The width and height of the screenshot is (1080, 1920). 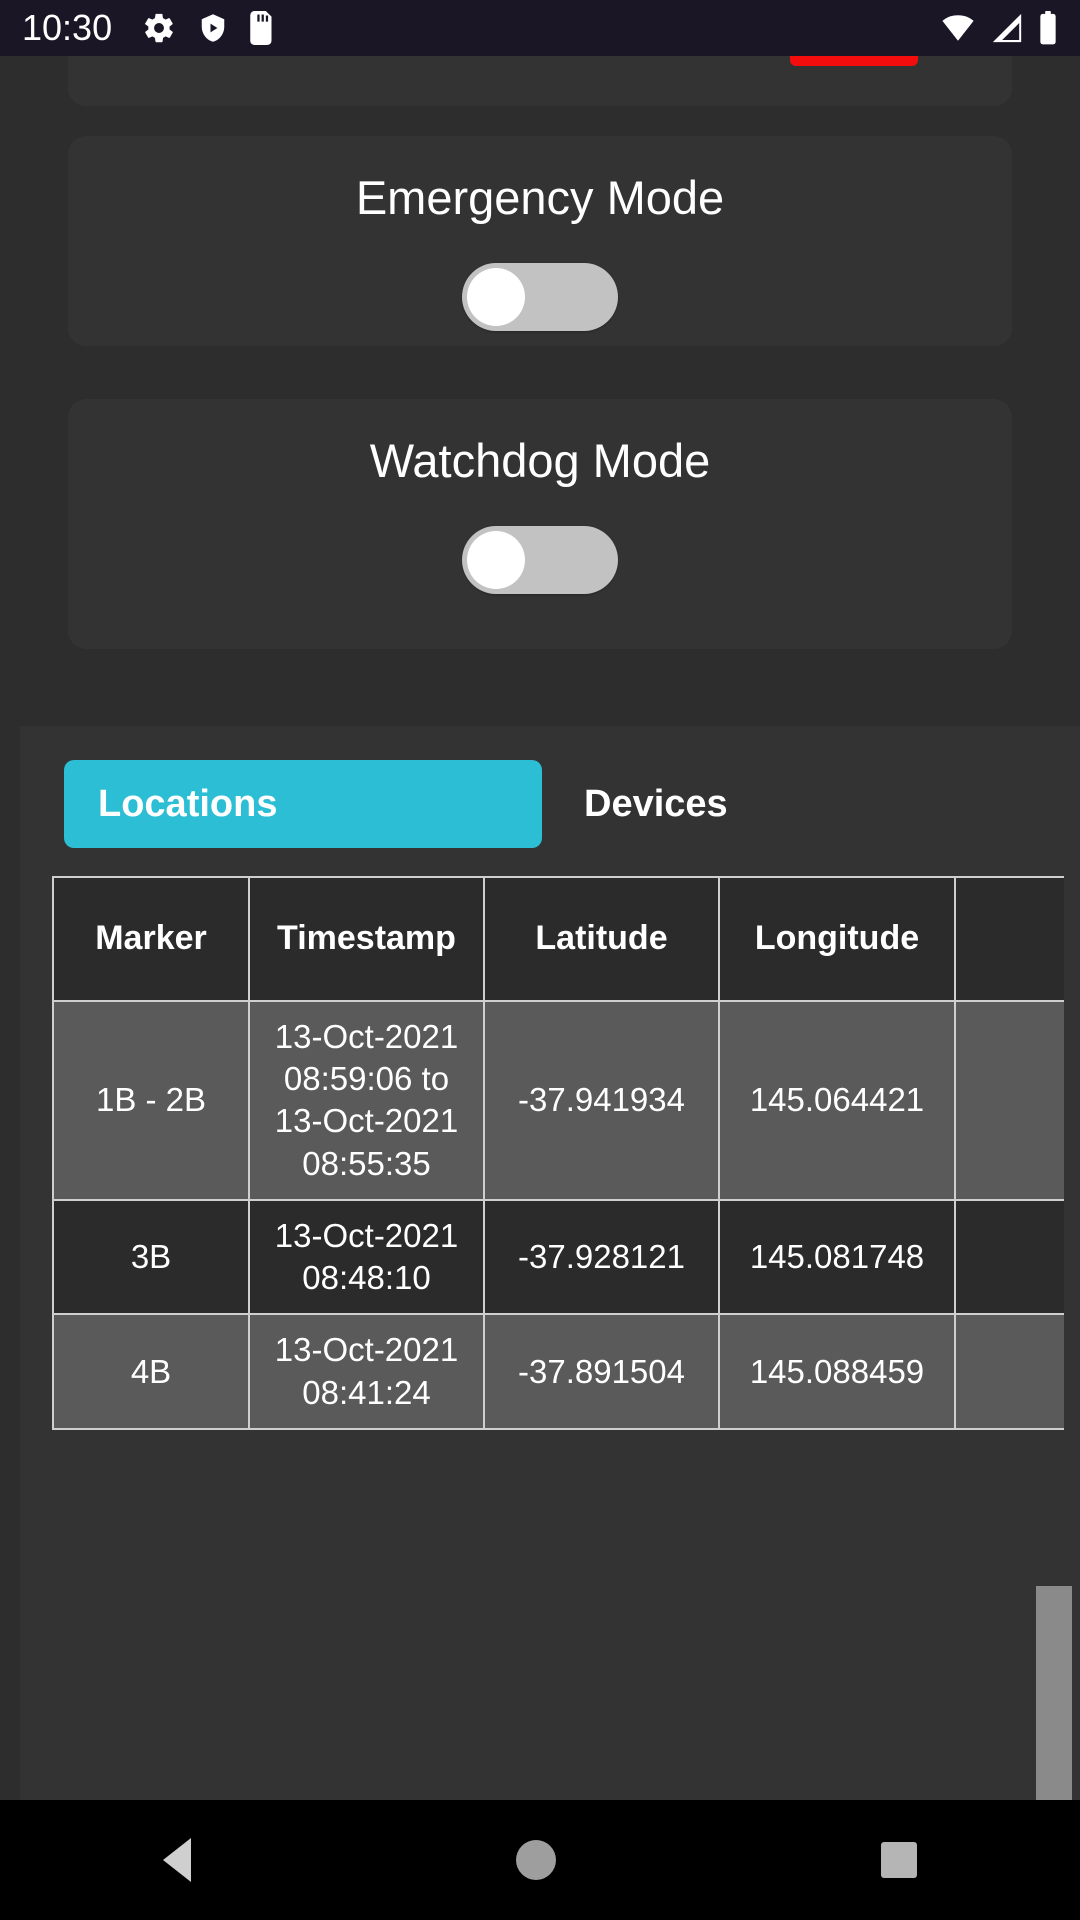 I want to click on tab-devices-label: Devices, so click(x=656, y=803).